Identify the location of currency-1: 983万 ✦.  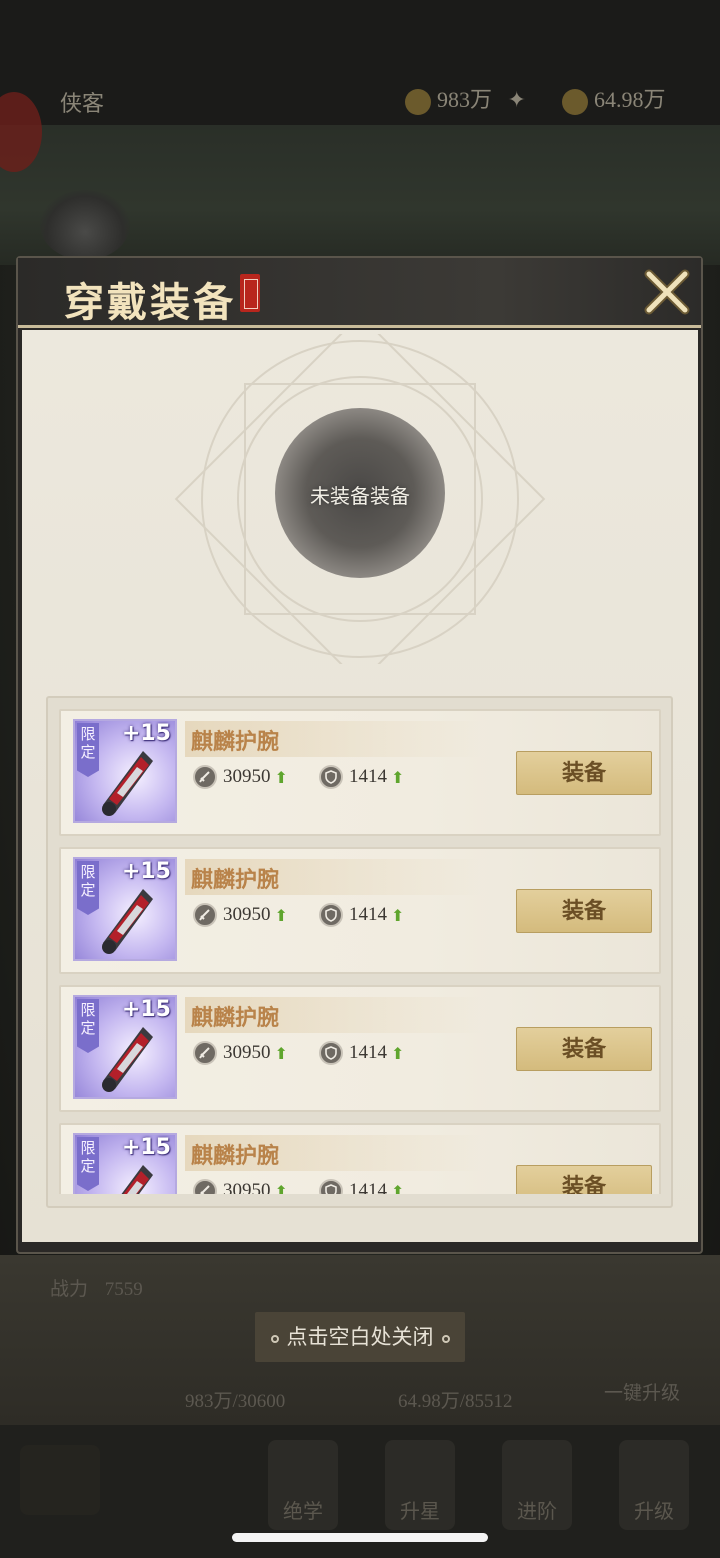
(465, 98).